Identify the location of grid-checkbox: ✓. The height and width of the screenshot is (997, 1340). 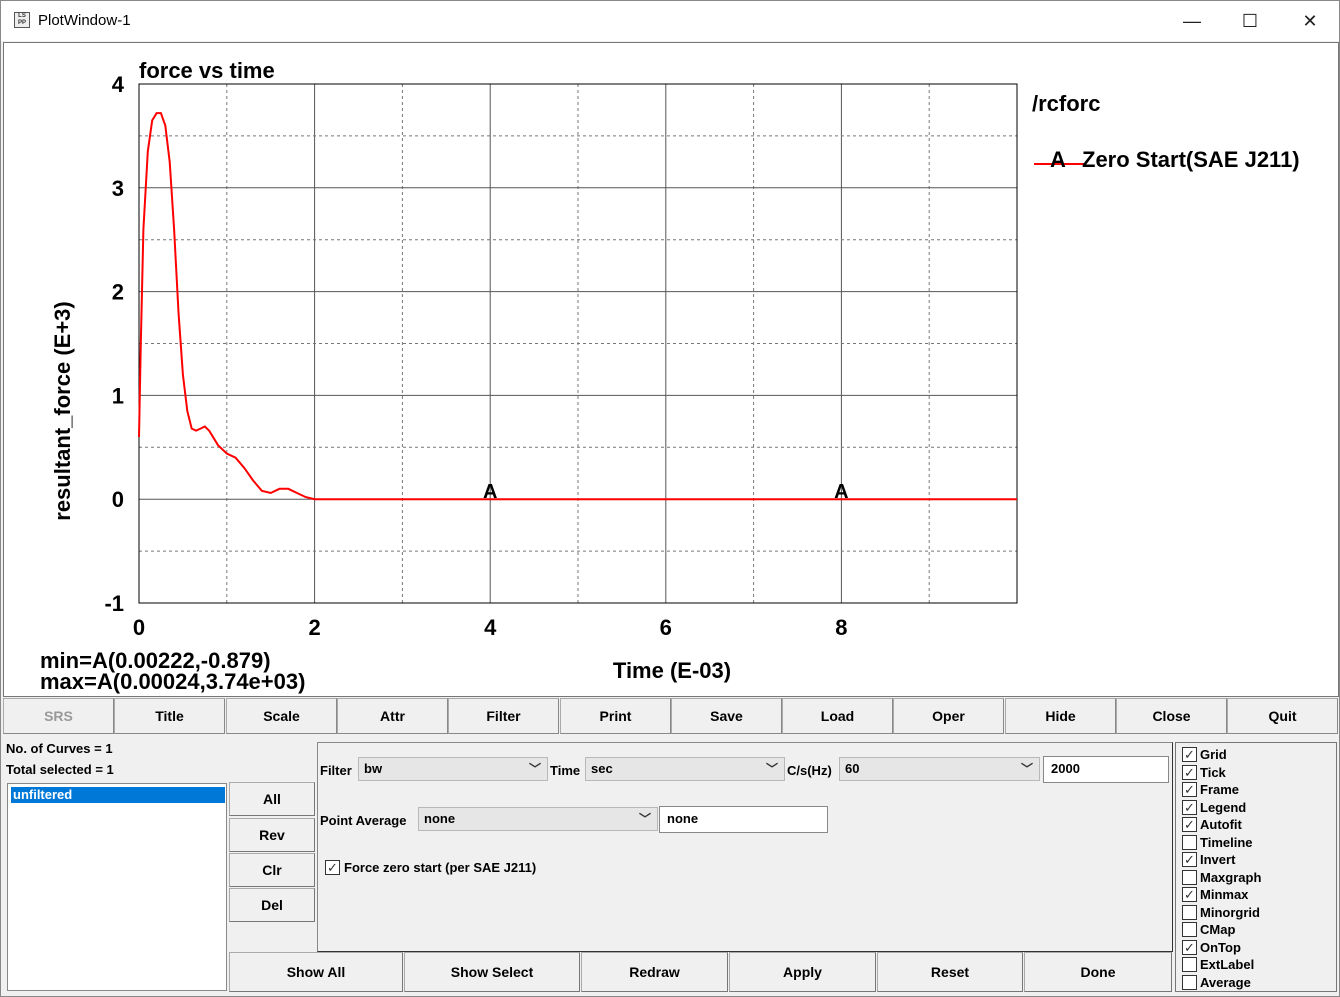
(1189, 754).